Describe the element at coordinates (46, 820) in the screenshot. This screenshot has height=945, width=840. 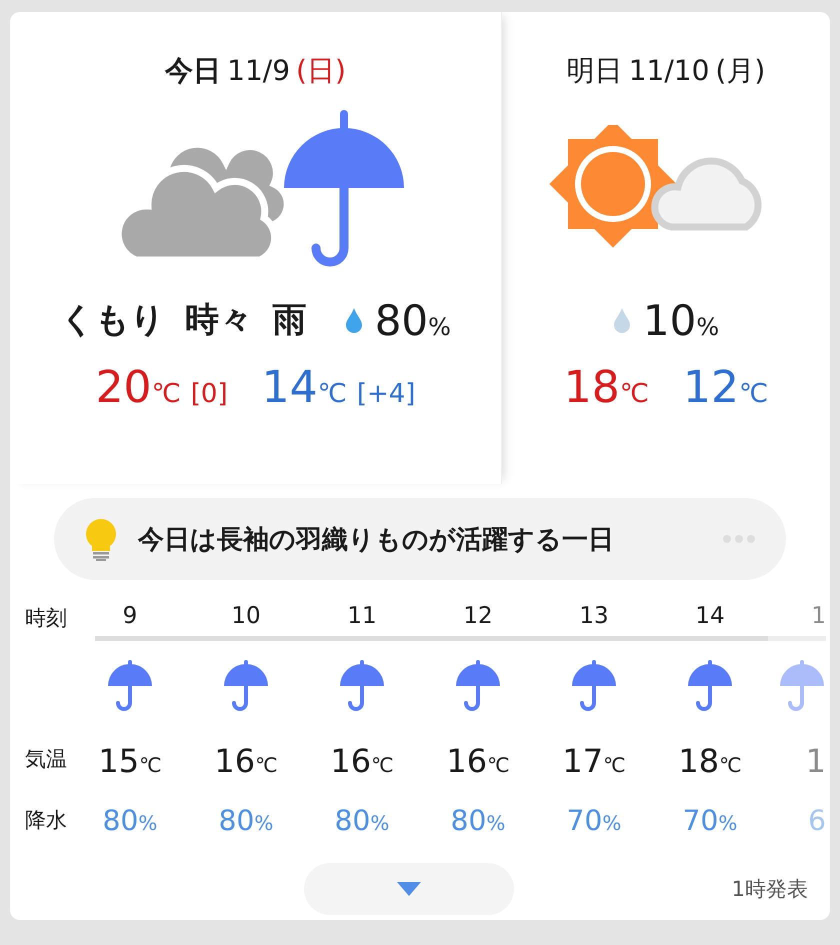
I see `row-label: 降水` at that location.